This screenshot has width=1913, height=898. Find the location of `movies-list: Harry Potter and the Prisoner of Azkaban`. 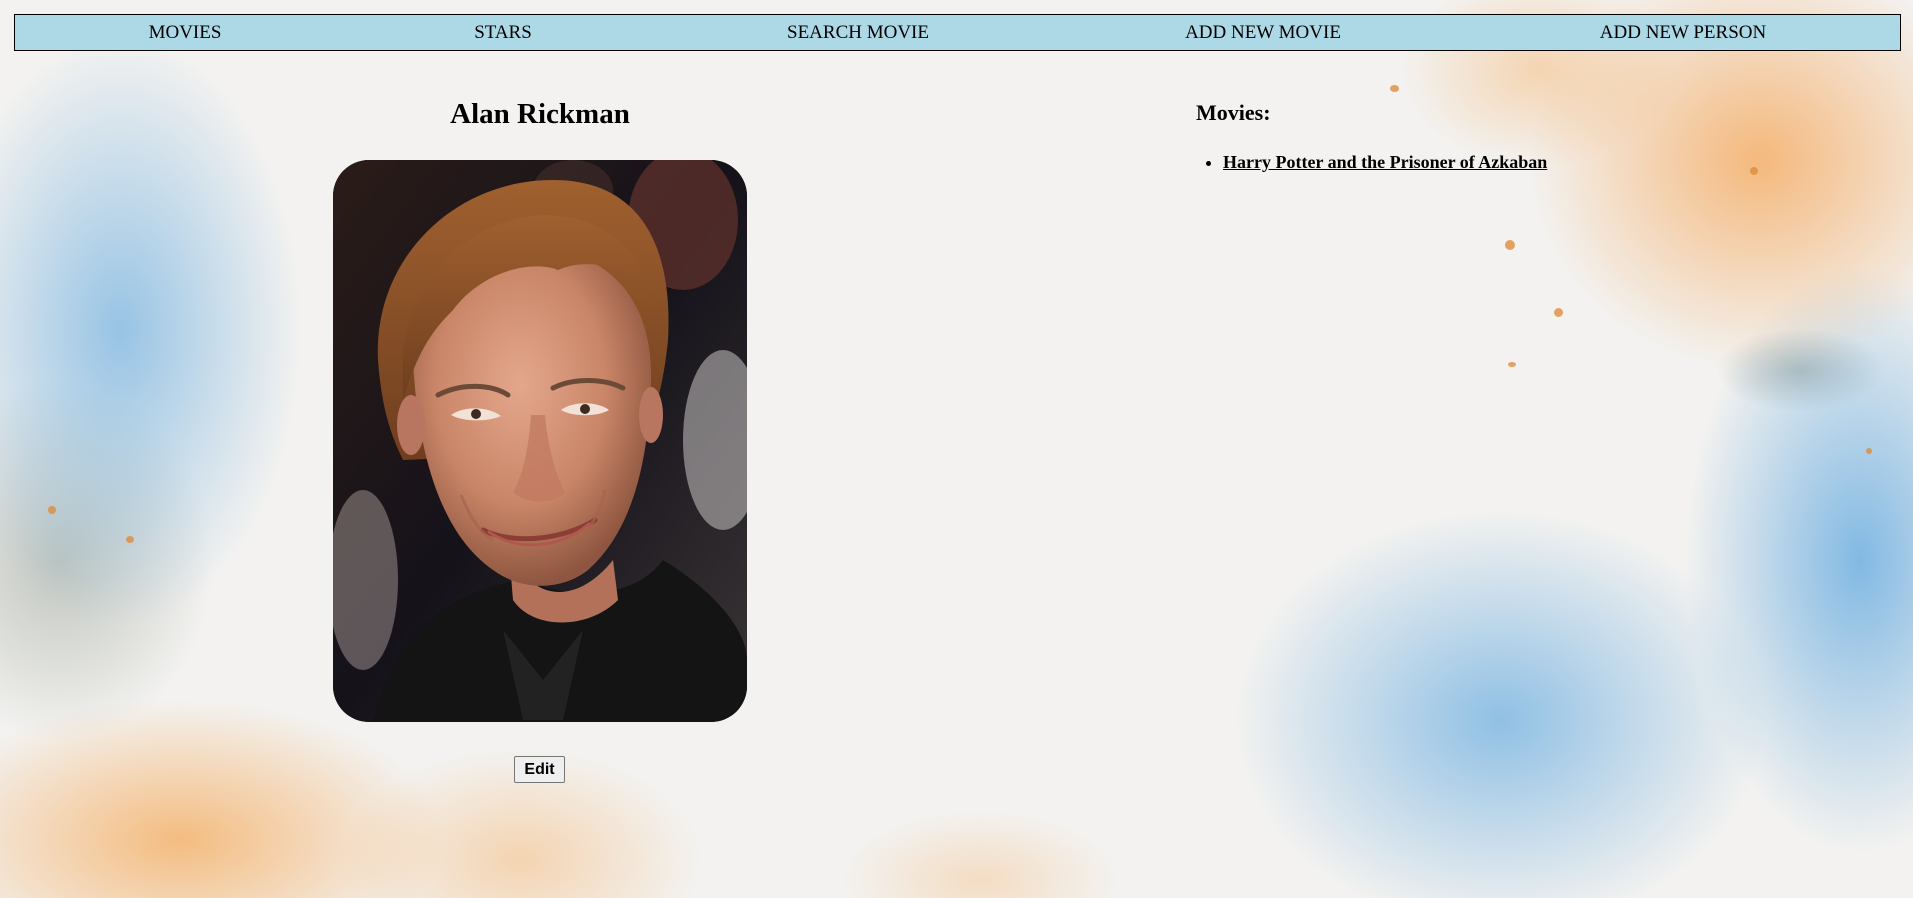

movies-list: Harry Potter and the Prisoner of Azkaban is located at coordinates (1371, 162).